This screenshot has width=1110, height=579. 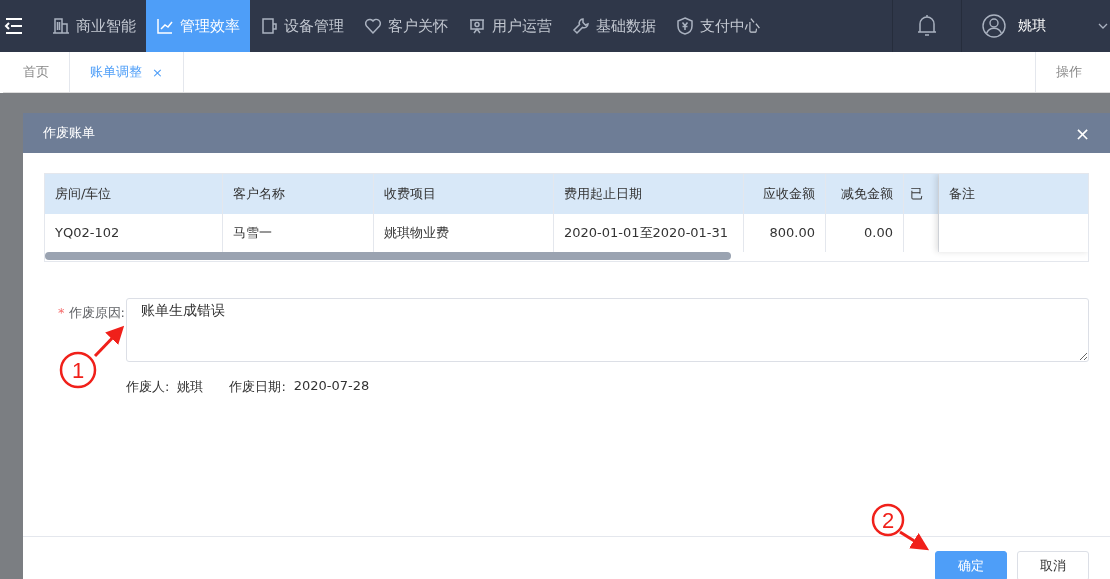 I want to click on nav-item: 客户关怀, so click(x=406, y=26).